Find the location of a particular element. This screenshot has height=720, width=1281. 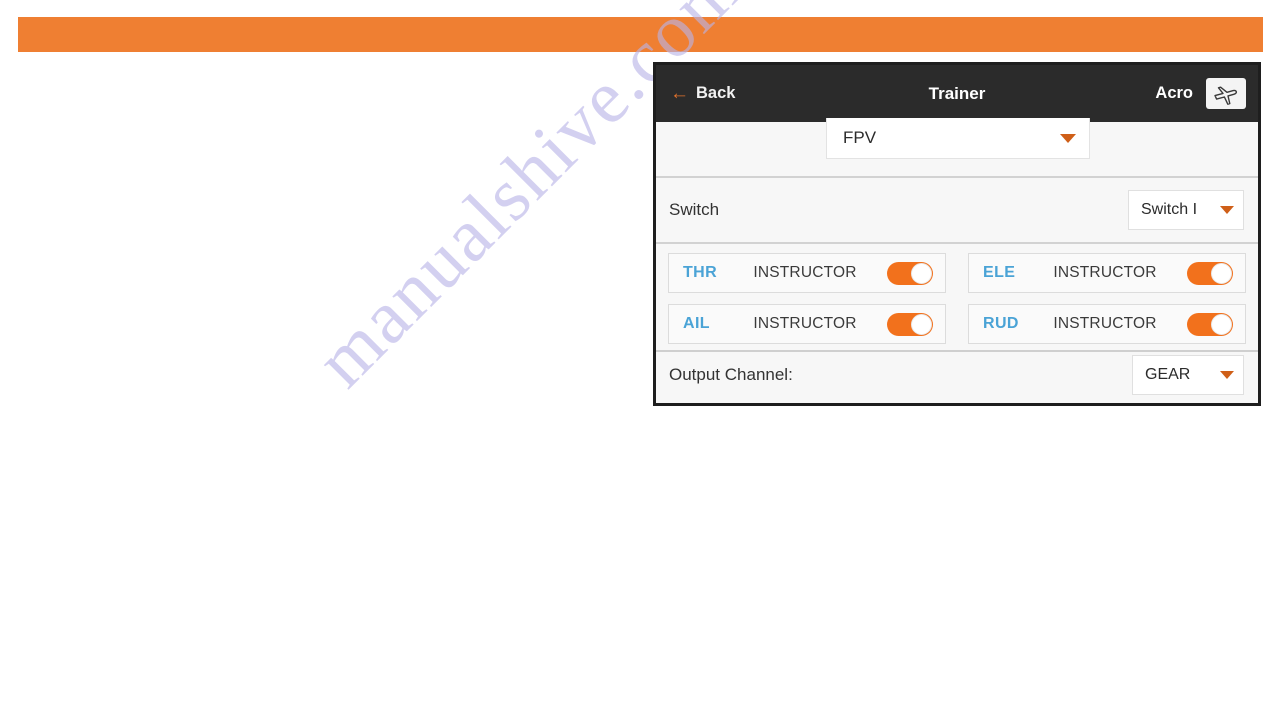

airplane-icon is located at coordinates (1226, 93).